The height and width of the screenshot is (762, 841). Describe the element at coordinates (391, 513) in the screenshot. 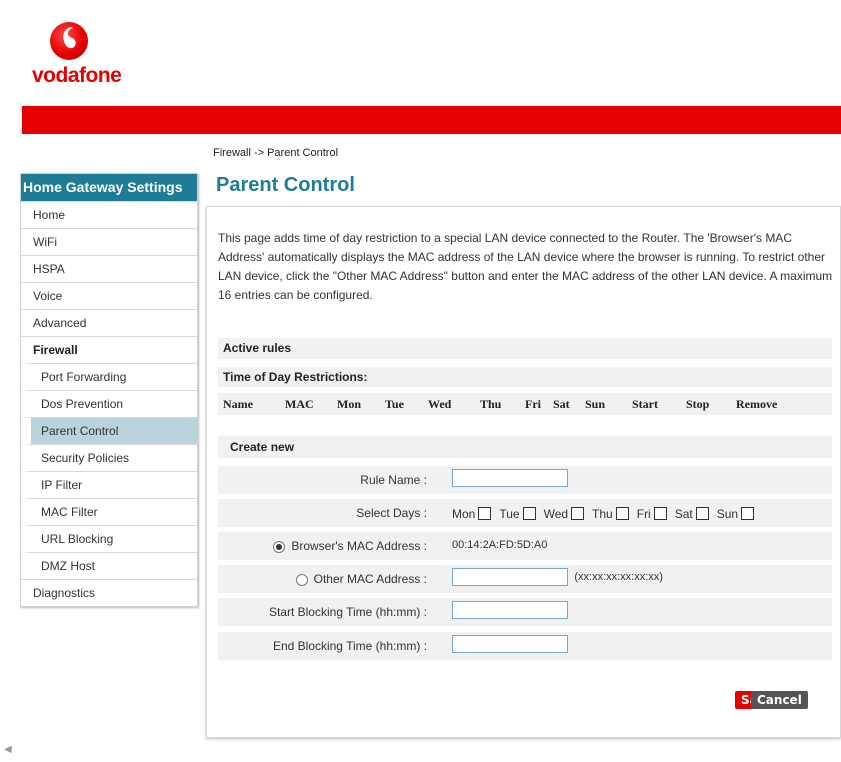

I see `select-days-label: Select Days :` at that location.